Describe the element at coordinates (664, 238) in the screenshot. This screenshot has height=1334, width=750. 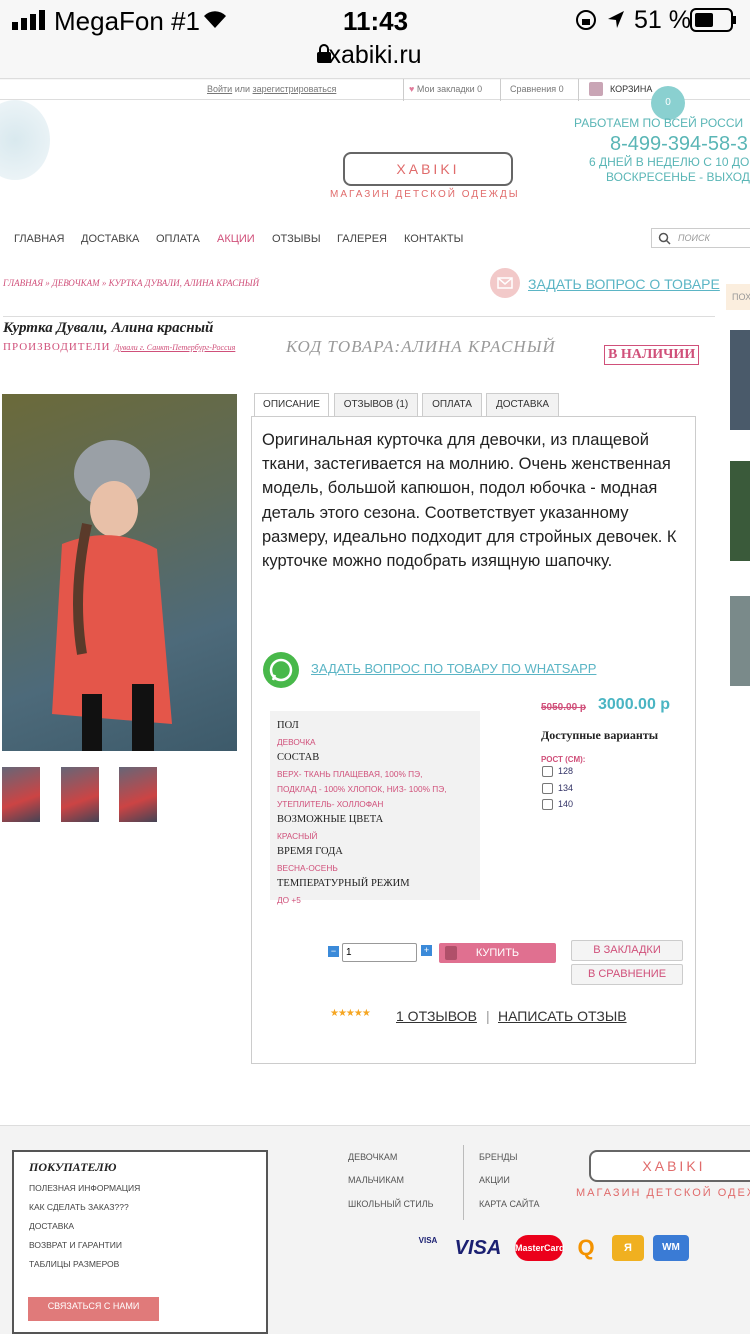
I see `search-icon` at that location.